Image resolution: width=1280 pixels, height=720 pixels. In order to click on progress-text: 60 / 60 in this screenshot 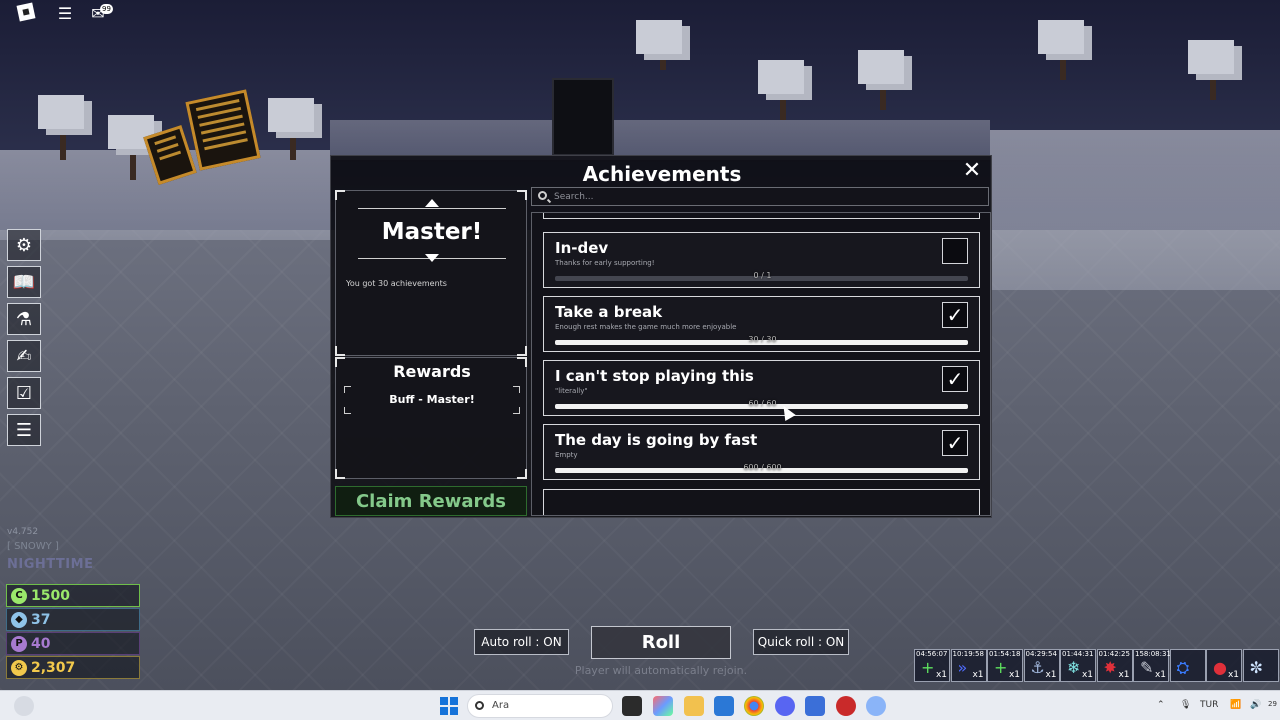, I will do `click(762, 403)`.